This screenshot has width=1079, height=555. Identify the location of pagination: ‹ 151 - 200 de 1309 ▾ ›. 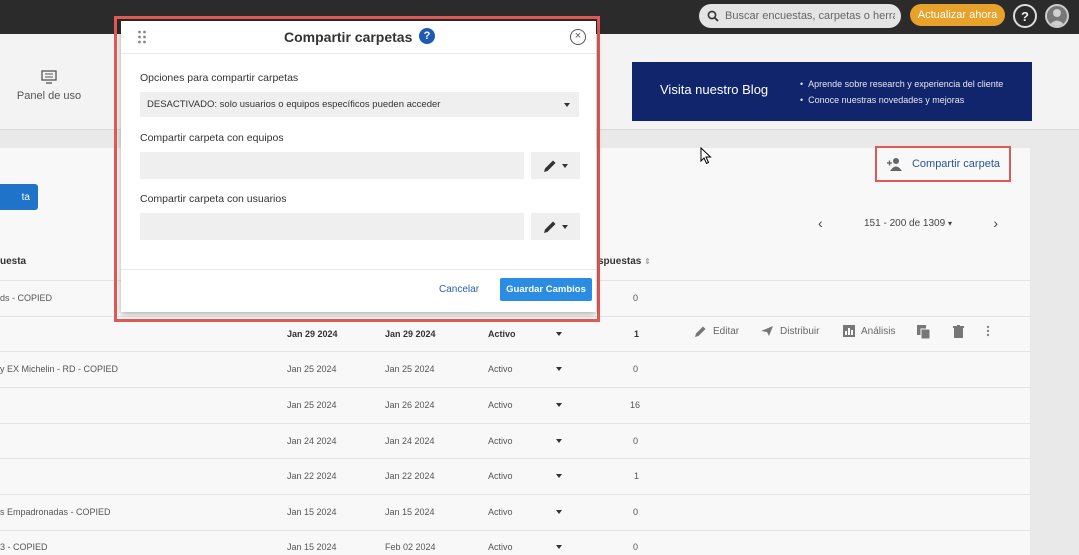
(908, 223).